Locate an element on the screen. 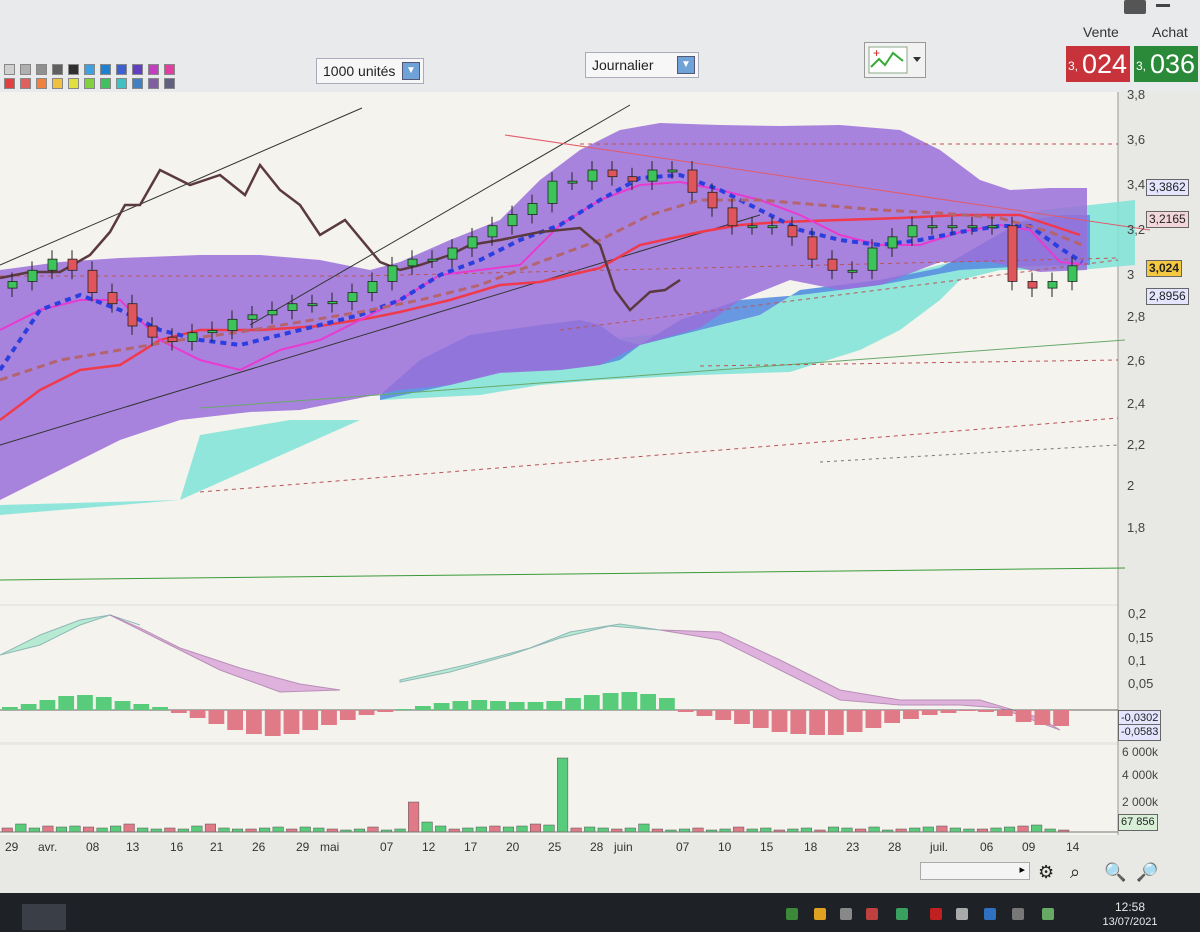  date-label: 09 is located at coordinates (1029, 847).